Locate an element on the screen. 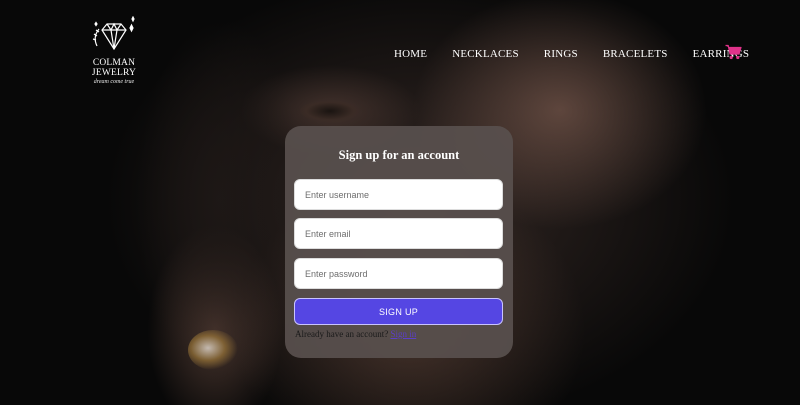 This screenshot has height=405, width=800. signup-title: Sign up for an account is located at coordinates (399, 155).